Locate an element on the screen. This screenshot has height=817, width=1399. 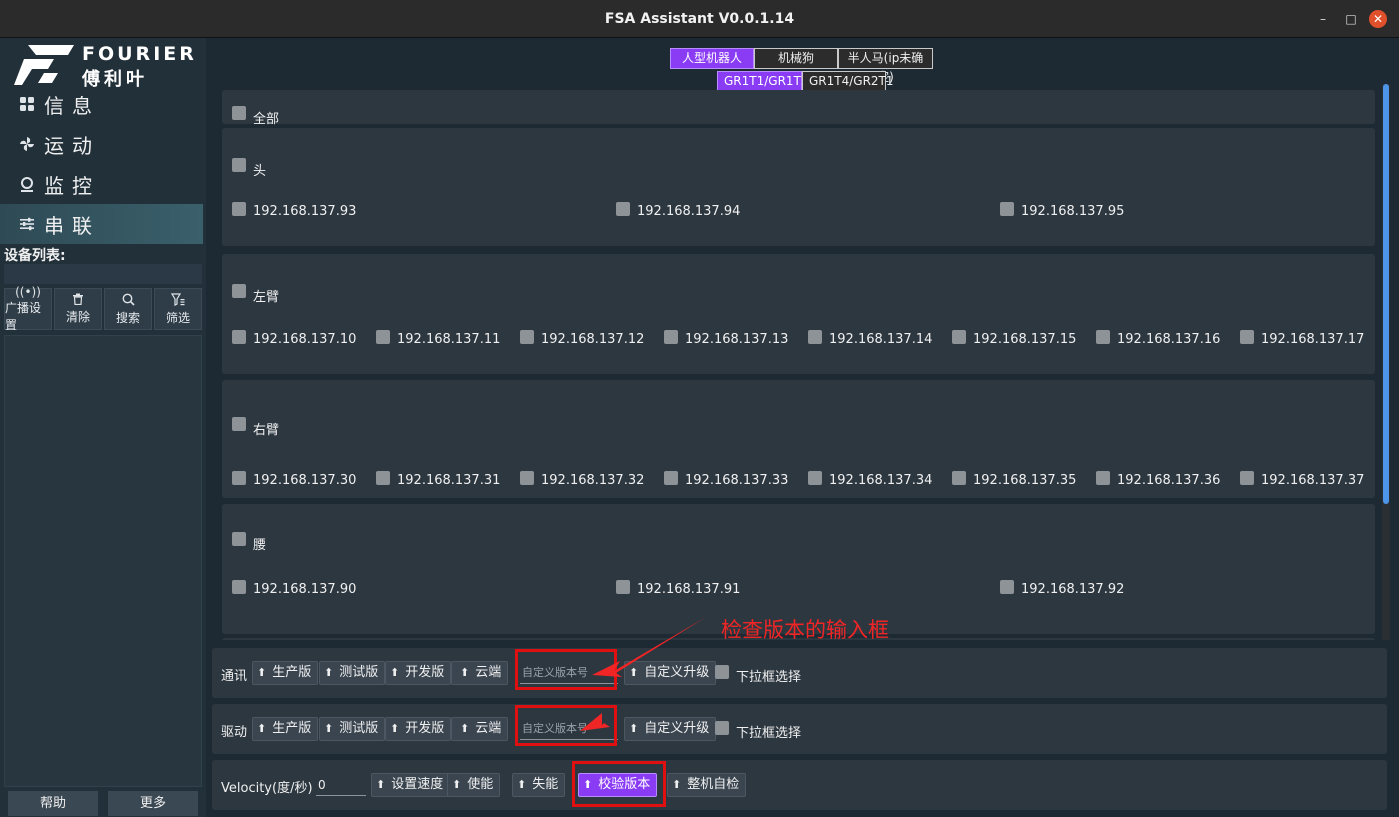
comm-dropdown-checkbox is located at coordinates (722, 672).